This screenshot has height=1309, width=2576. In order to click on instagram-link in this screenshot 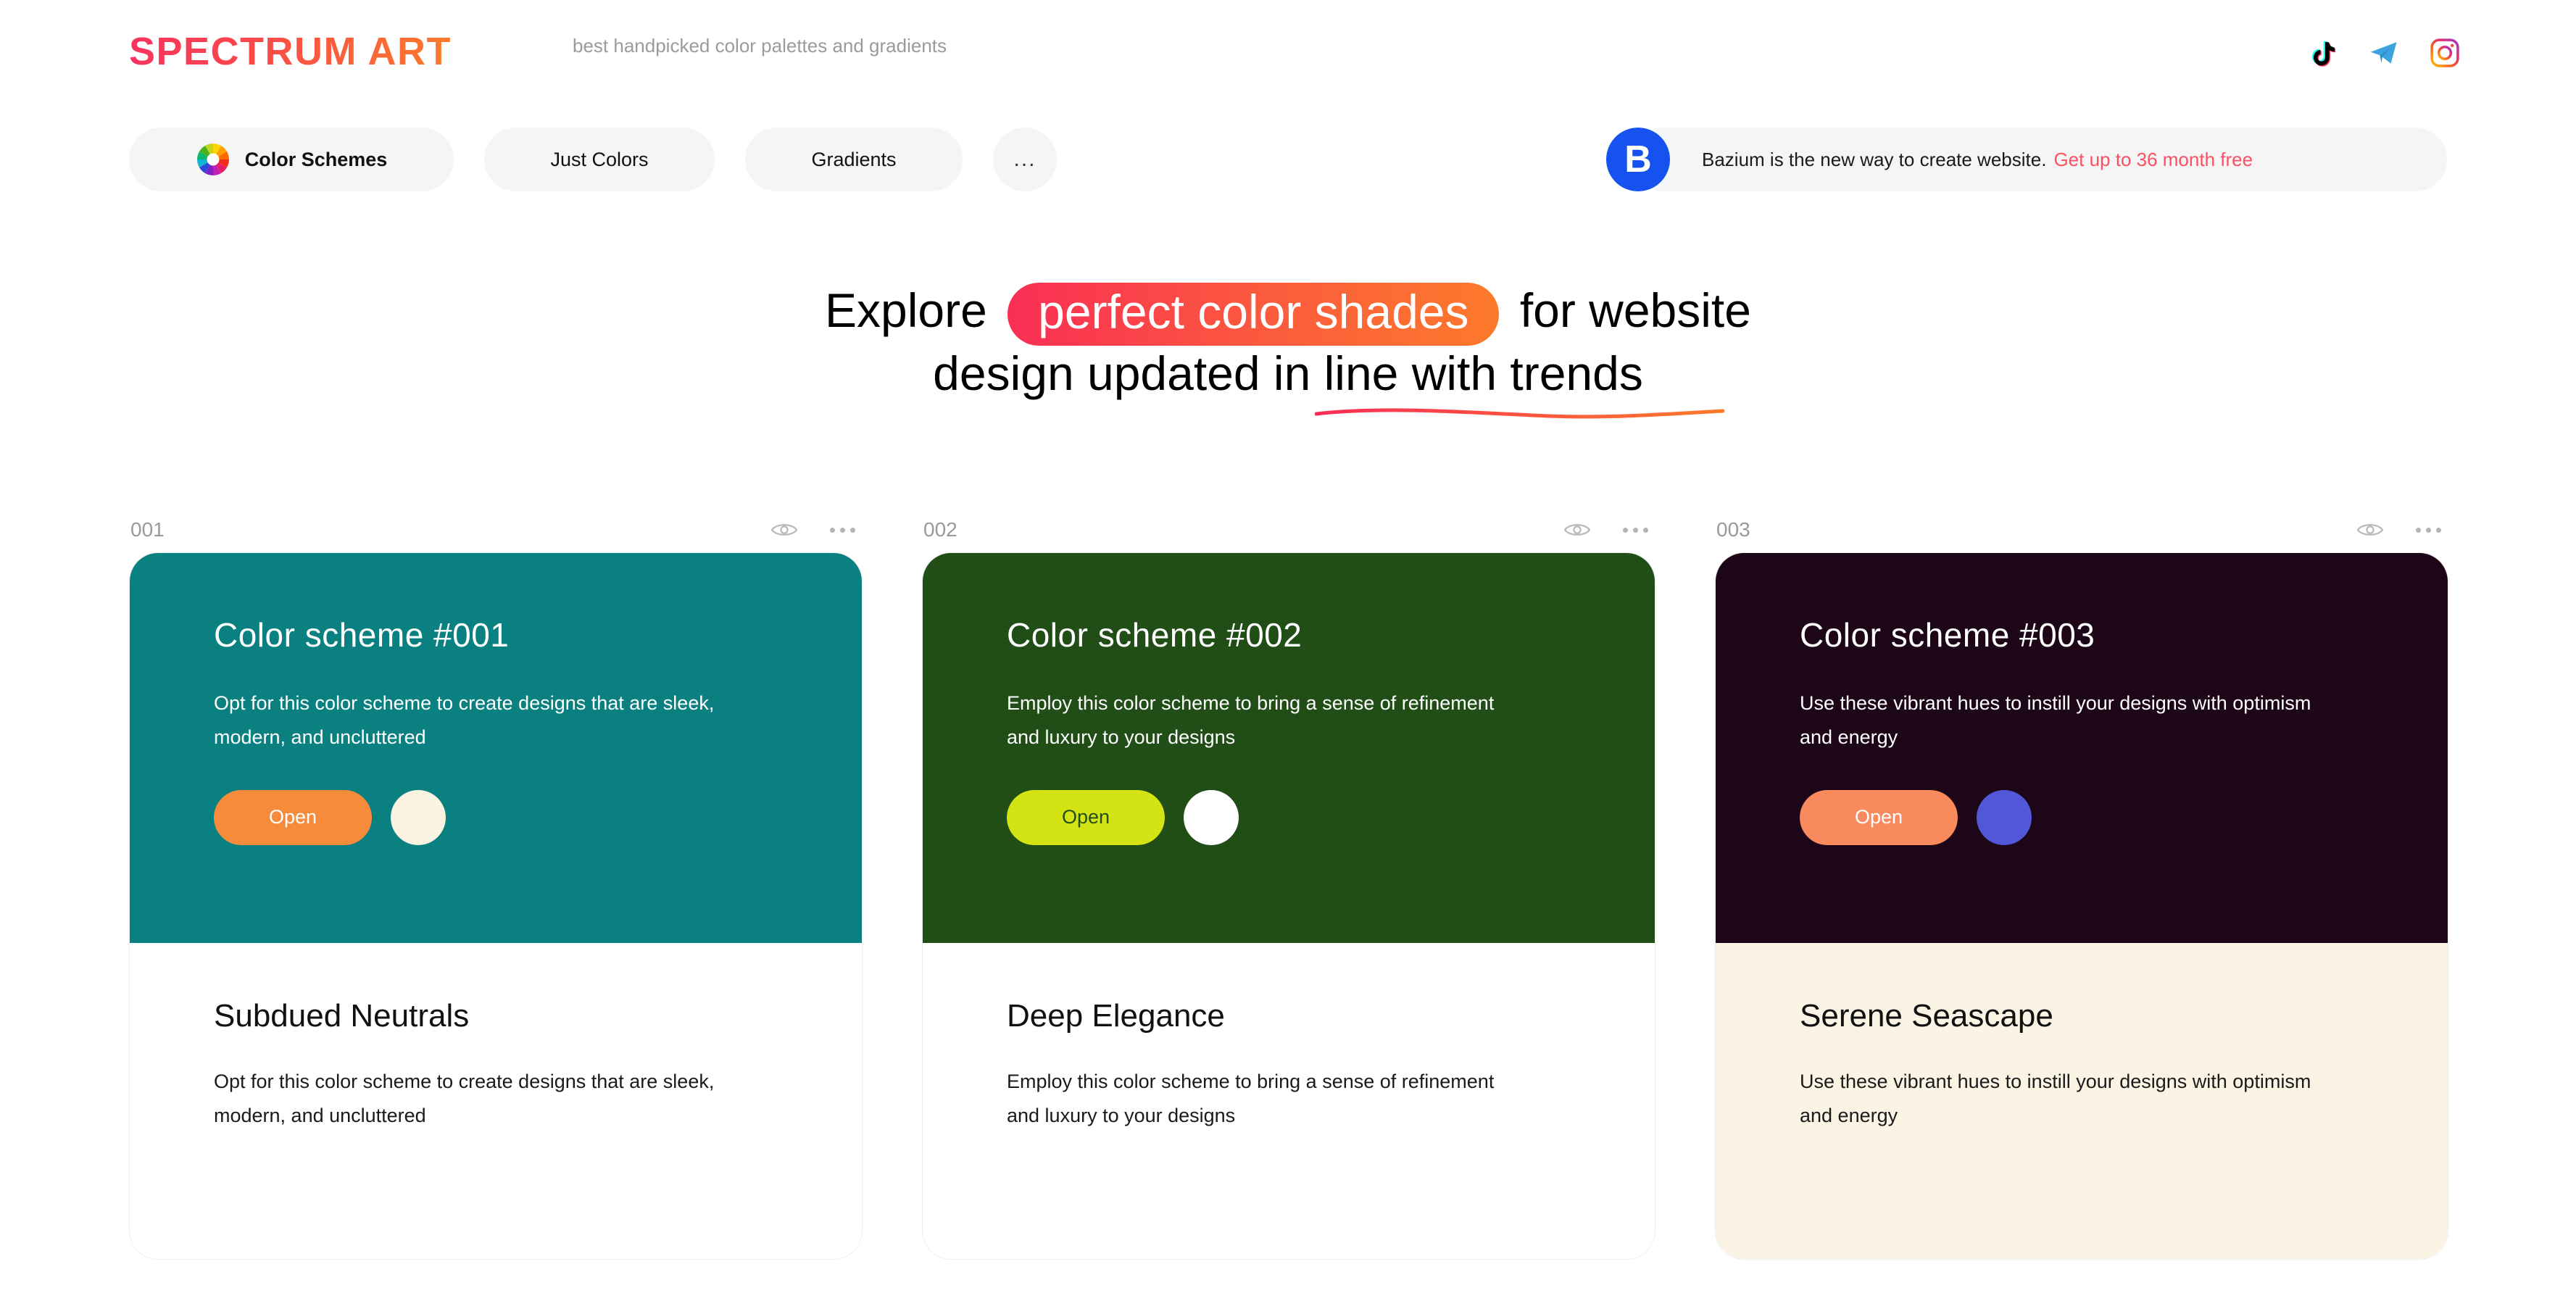, I will do `click(2445, 53)`.